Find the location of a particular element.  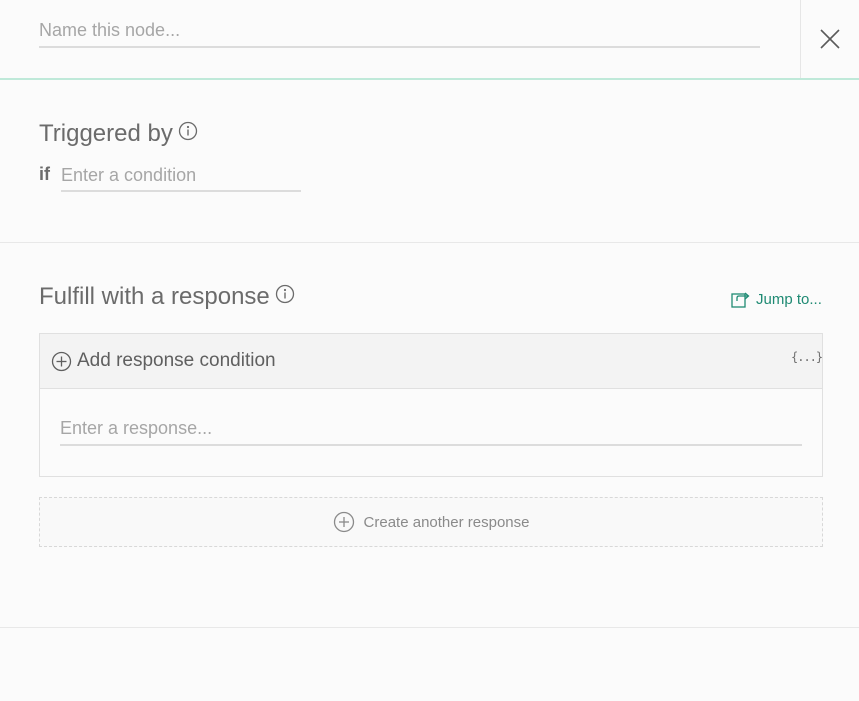

node-name-input is located at coordinates (399, 31).